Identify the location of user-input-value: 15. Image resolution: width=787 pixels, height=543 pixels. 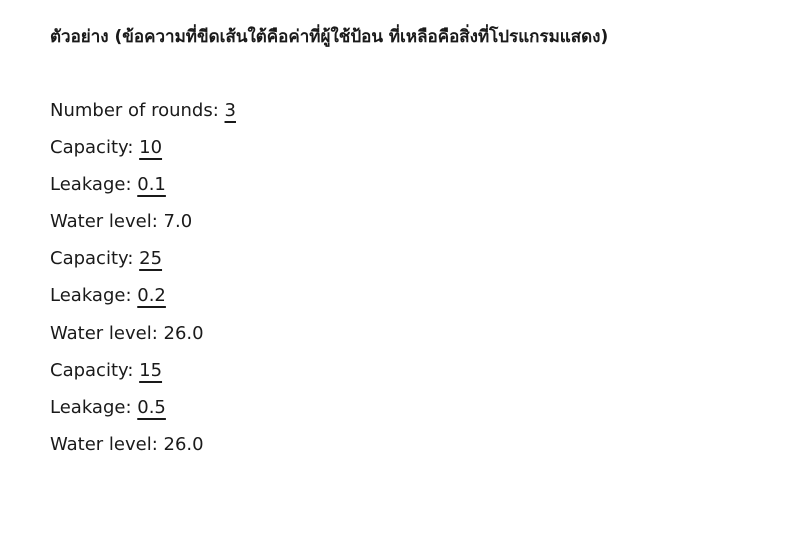
(151, 370).